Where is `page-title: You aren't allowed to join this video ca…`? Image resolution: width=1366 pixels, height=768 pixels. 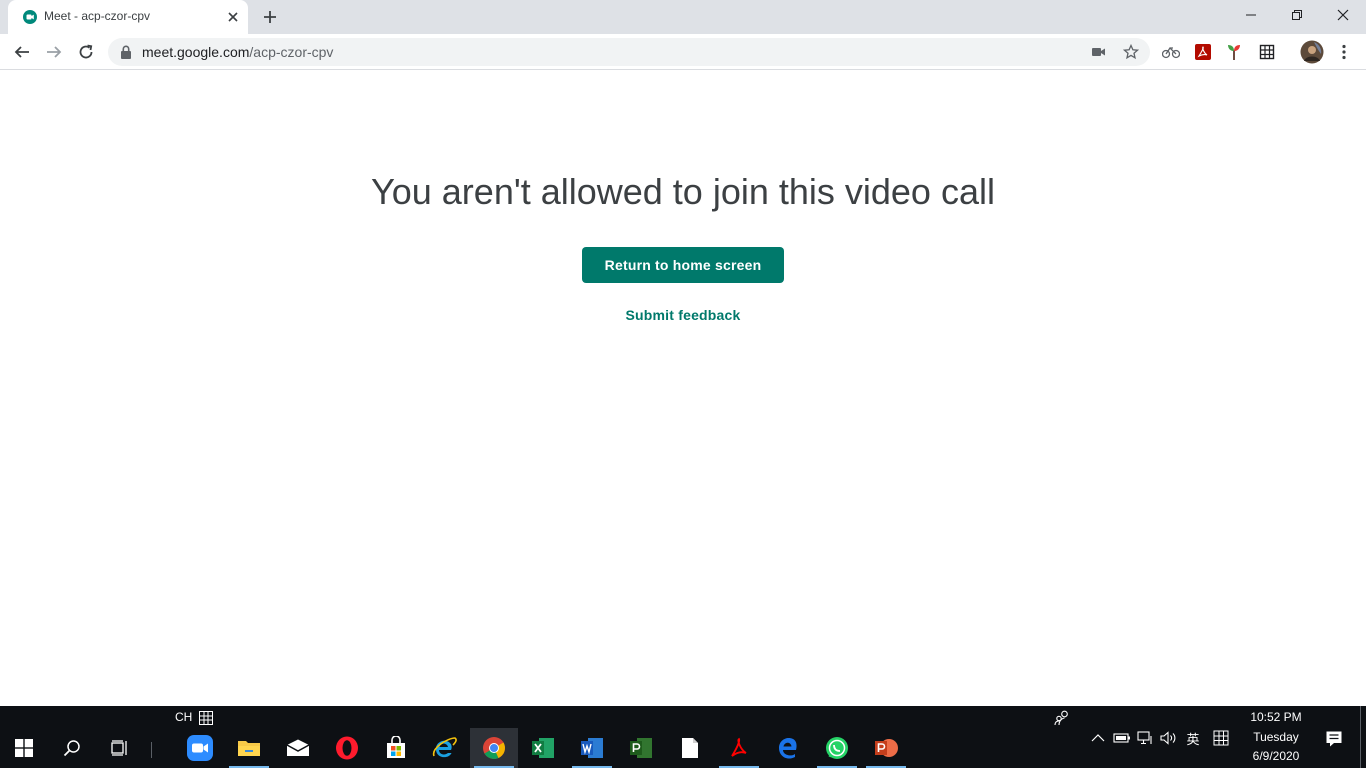 page-title: You aren't allowed to join this video ca… is located at coordinates (683, 191).